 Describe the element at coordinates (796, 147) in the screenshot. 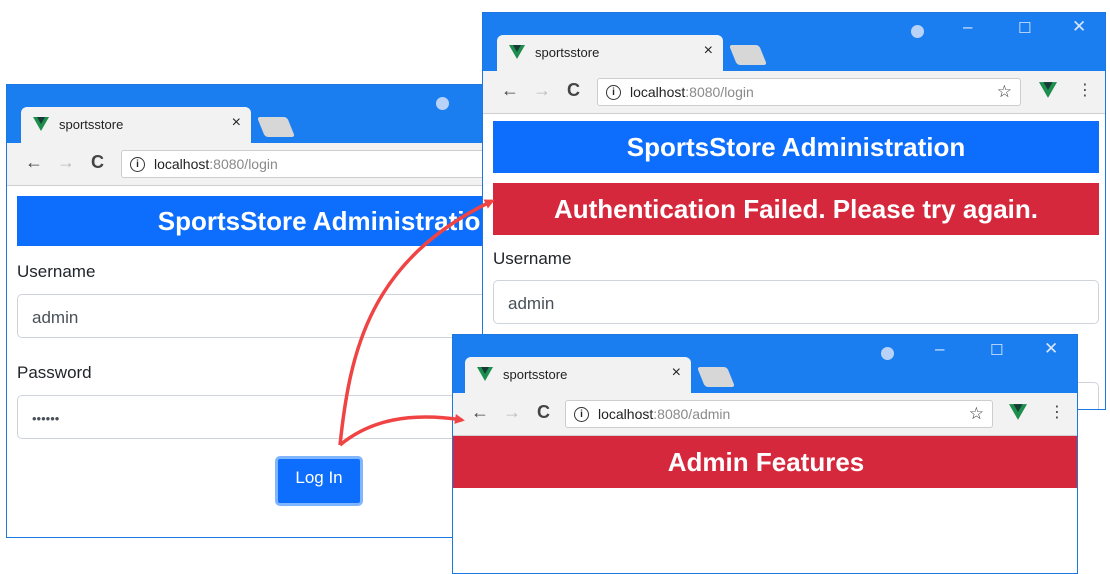

I see `page-title-banner: SportsStore Administration` at that location.